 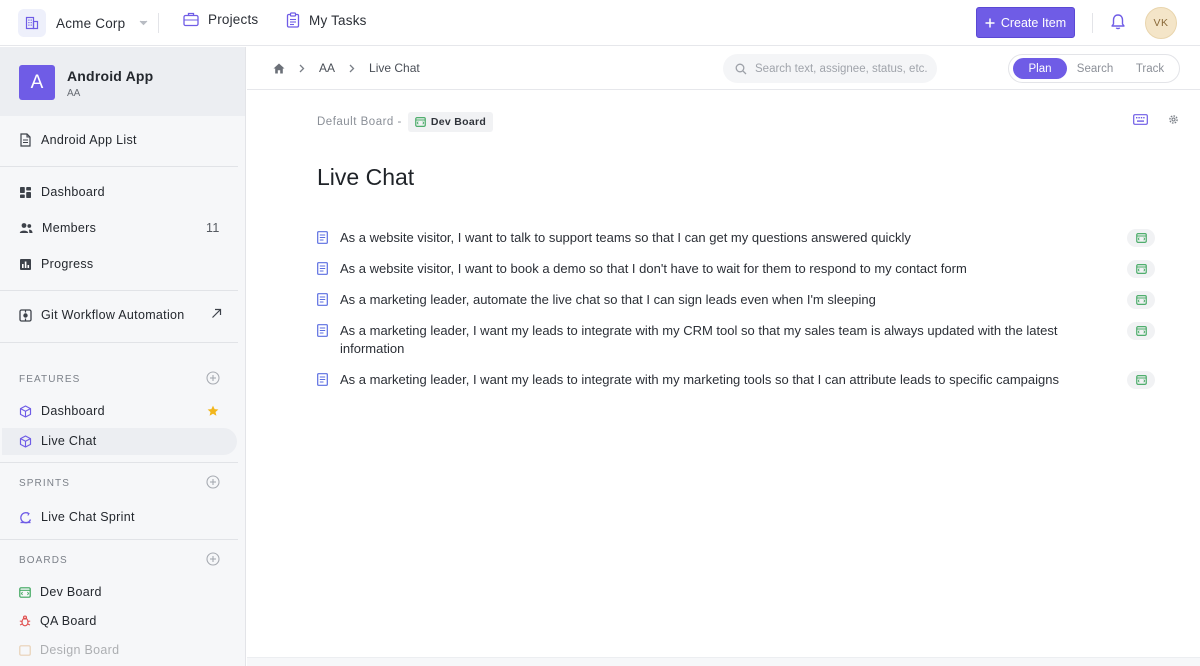 What do you see at coordinates (405, 122) in the screenshot?
I see `board-selector: Default Board - Dev Board` at bounding box center [405, 122].